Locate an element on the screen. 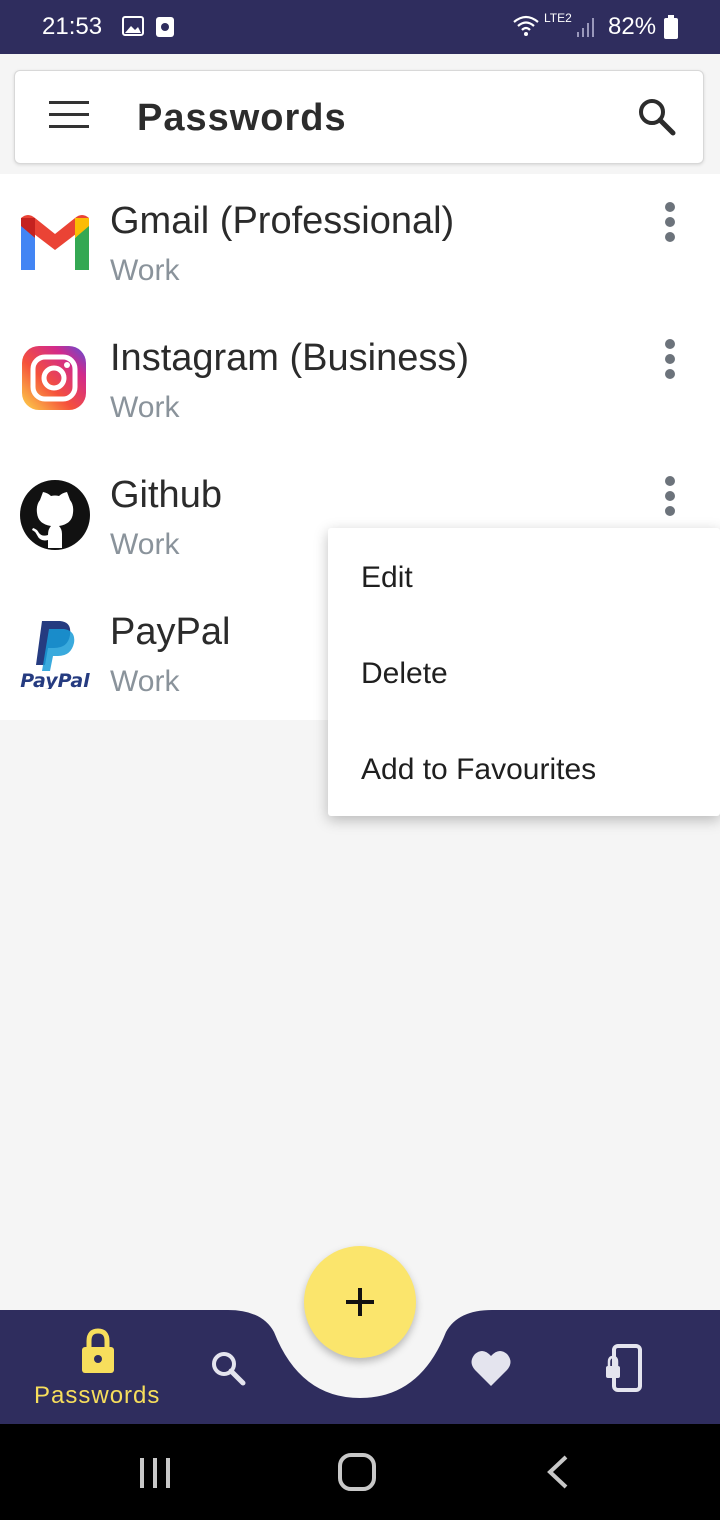  plus-icon is located at coordinates (360, 1302).